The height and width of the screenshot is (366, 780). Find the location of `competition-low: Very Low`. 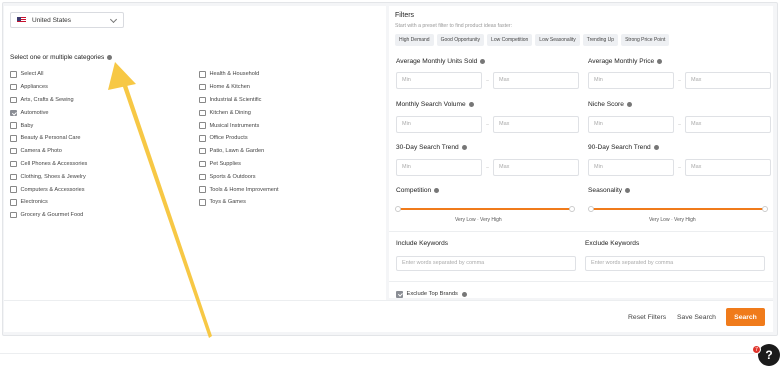

competition-low: Very Low is located at coordinates (465, 220).